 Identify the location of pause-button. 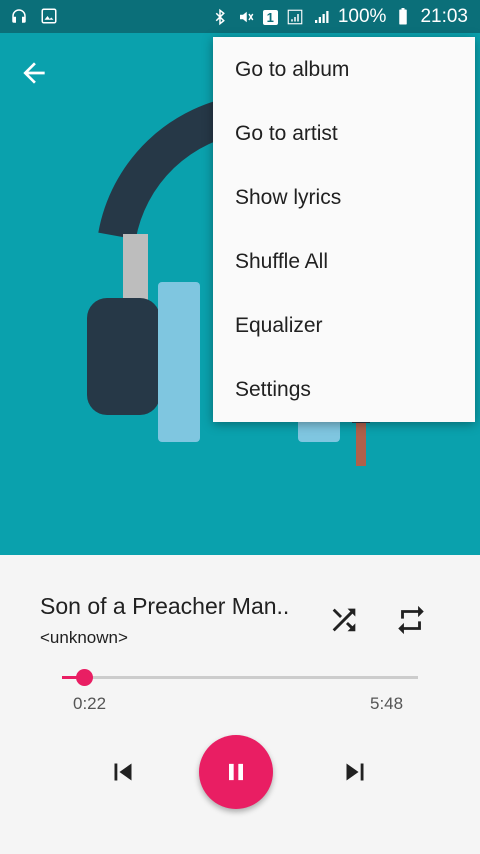
(236, 772).